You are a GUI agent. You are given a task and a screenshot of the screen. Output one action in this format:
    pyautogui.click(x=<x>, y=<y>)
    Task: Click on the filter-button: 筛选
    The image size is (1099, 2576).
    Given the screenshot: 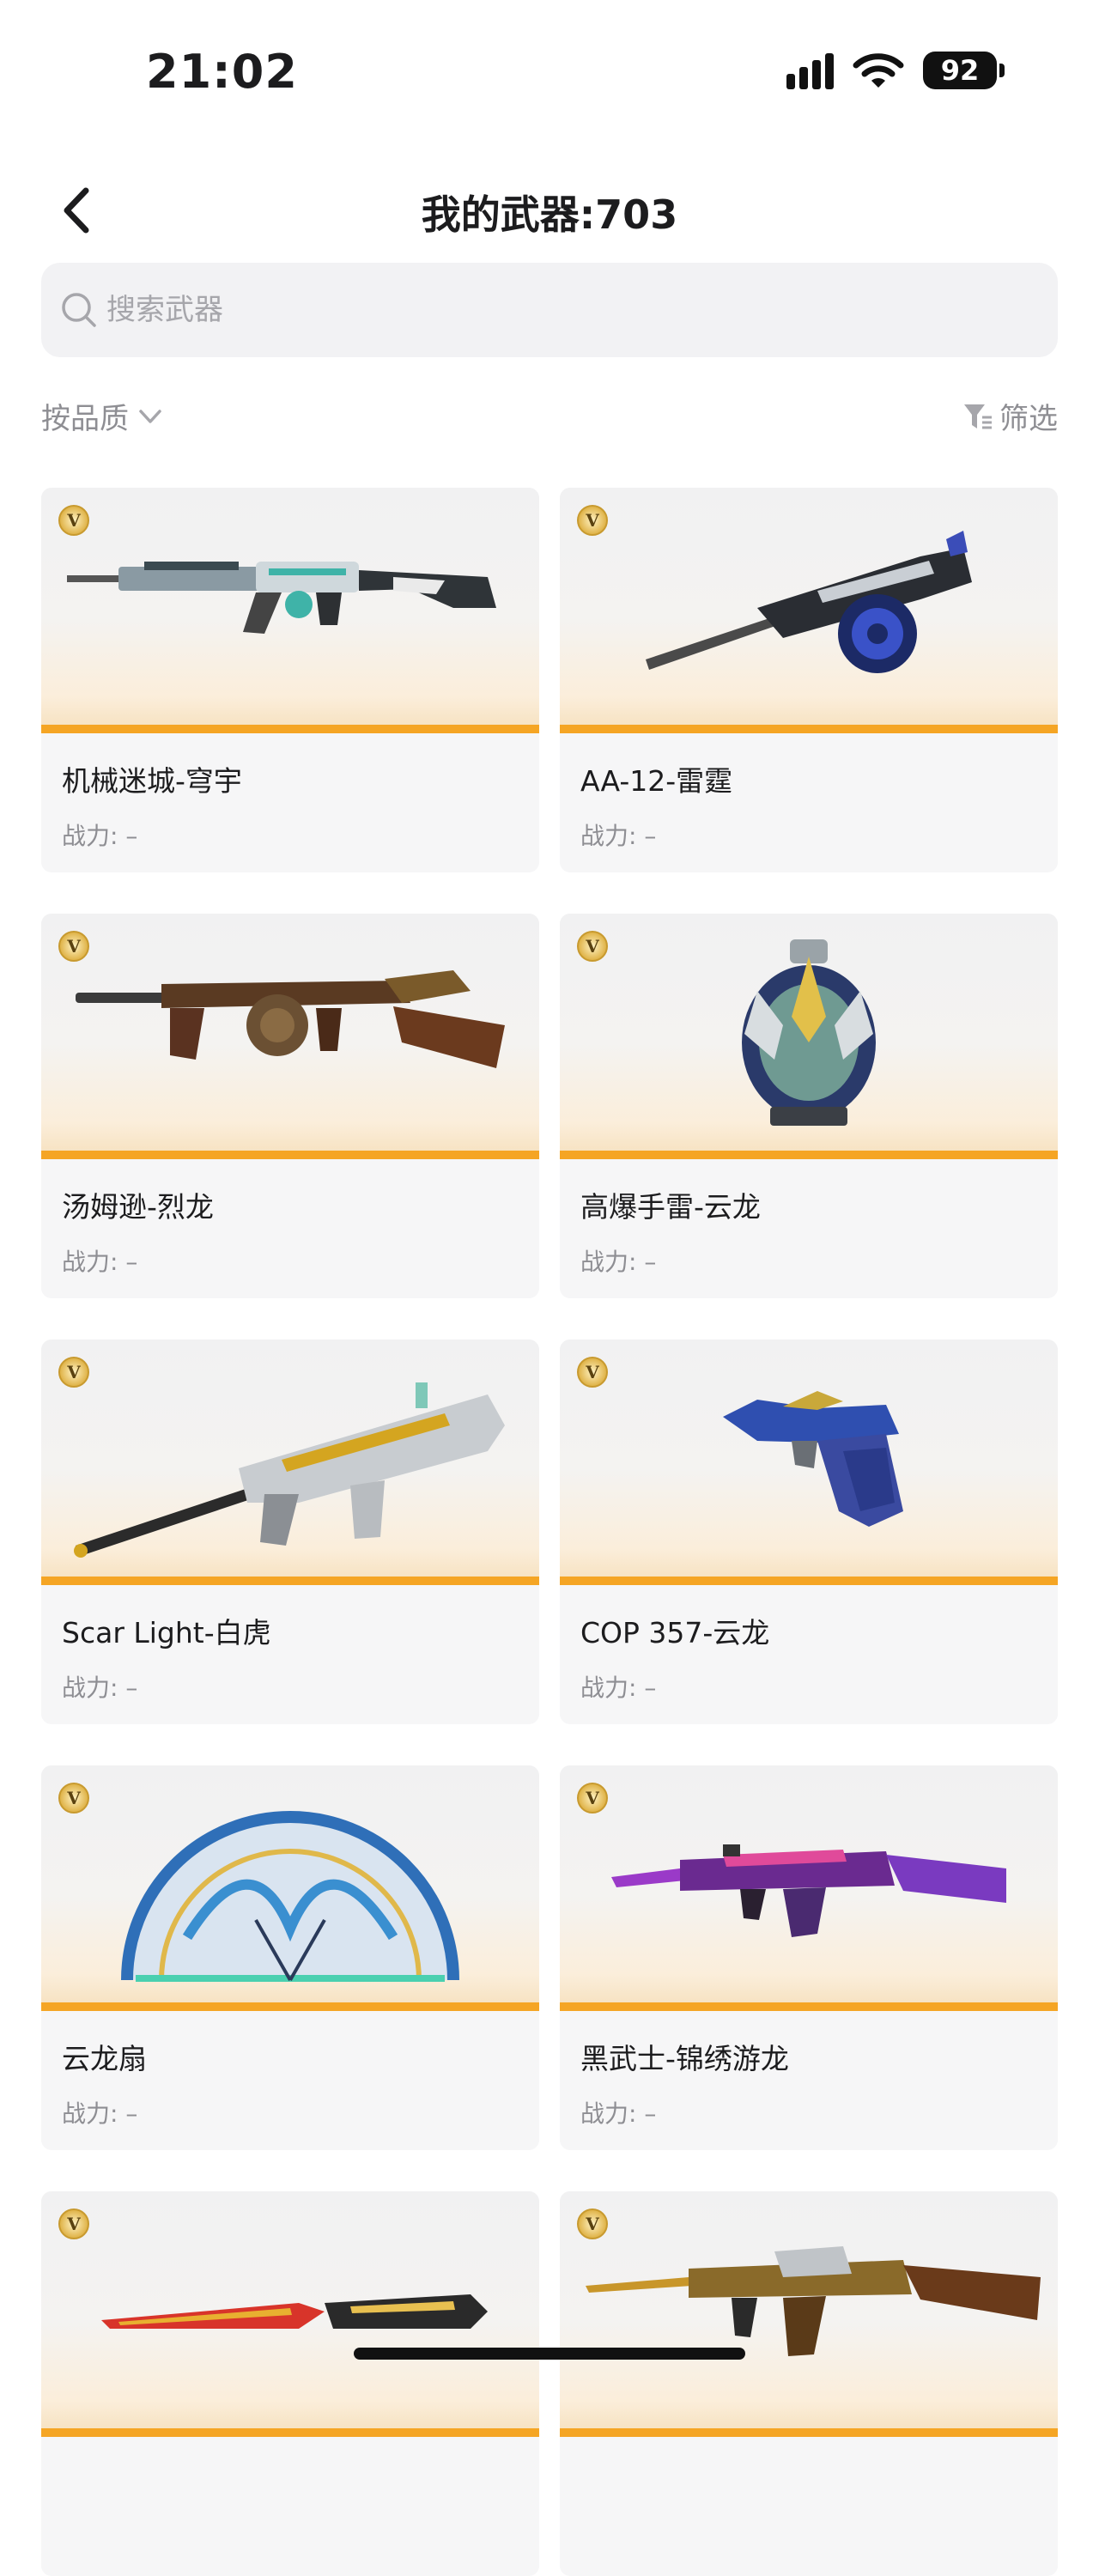 What is the action you would take?
    pyautogui.click(x=1010, y=416)
    